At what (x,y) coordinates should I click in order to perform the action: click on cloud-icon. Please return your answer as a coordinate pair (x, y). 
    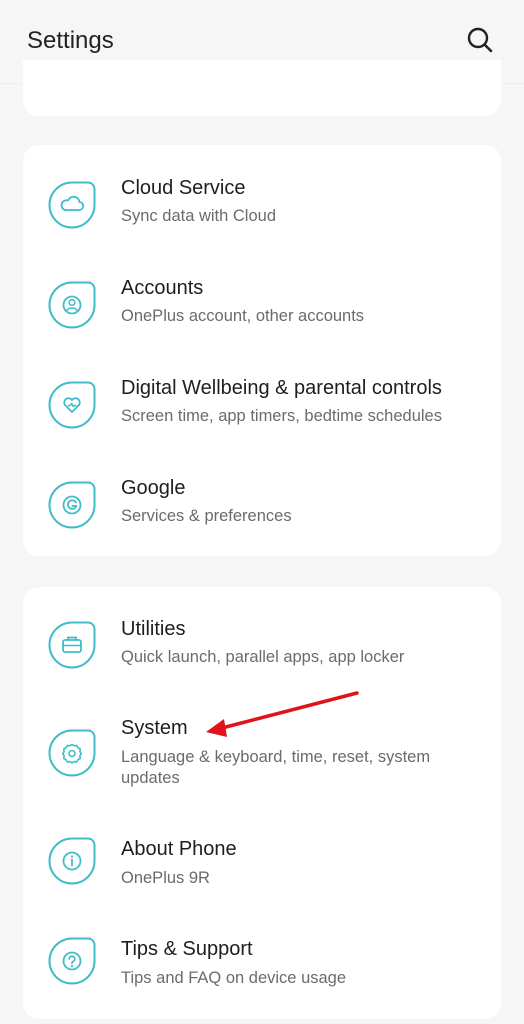
    Looking at the image, I should click on (72, 205).